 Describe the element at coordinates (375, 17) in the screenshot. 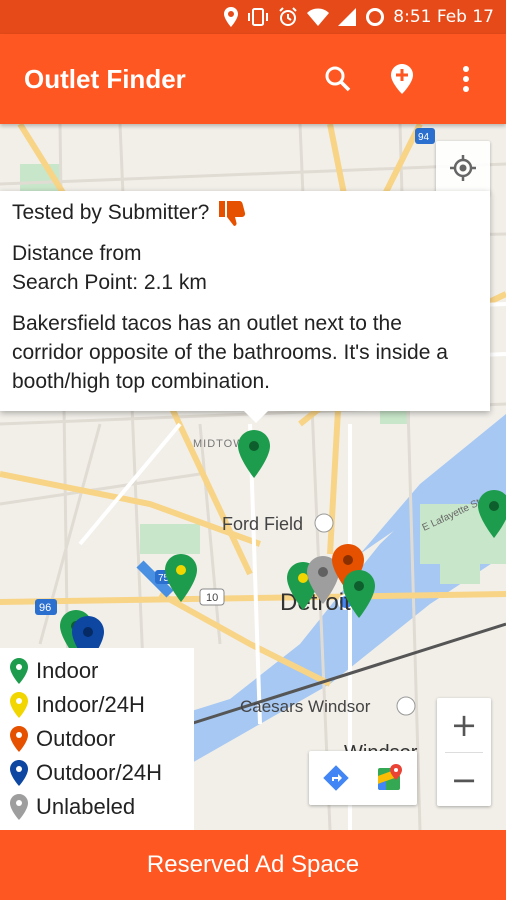

I see `battery-ring-icon` at that location.